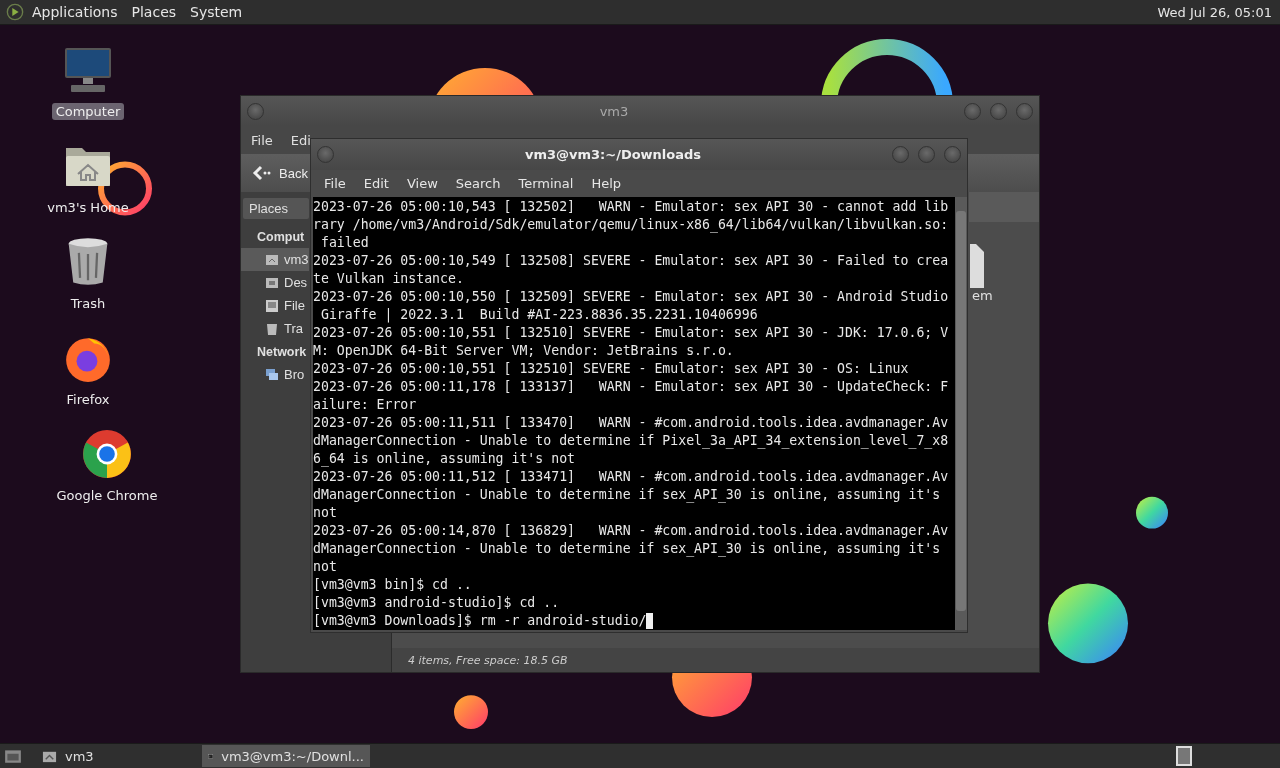 Image resolution: width=1280 pixels, height=768 pixels. I want to click on status-text: 4 items, Free space: 18.5 GB, so click(488, 660).